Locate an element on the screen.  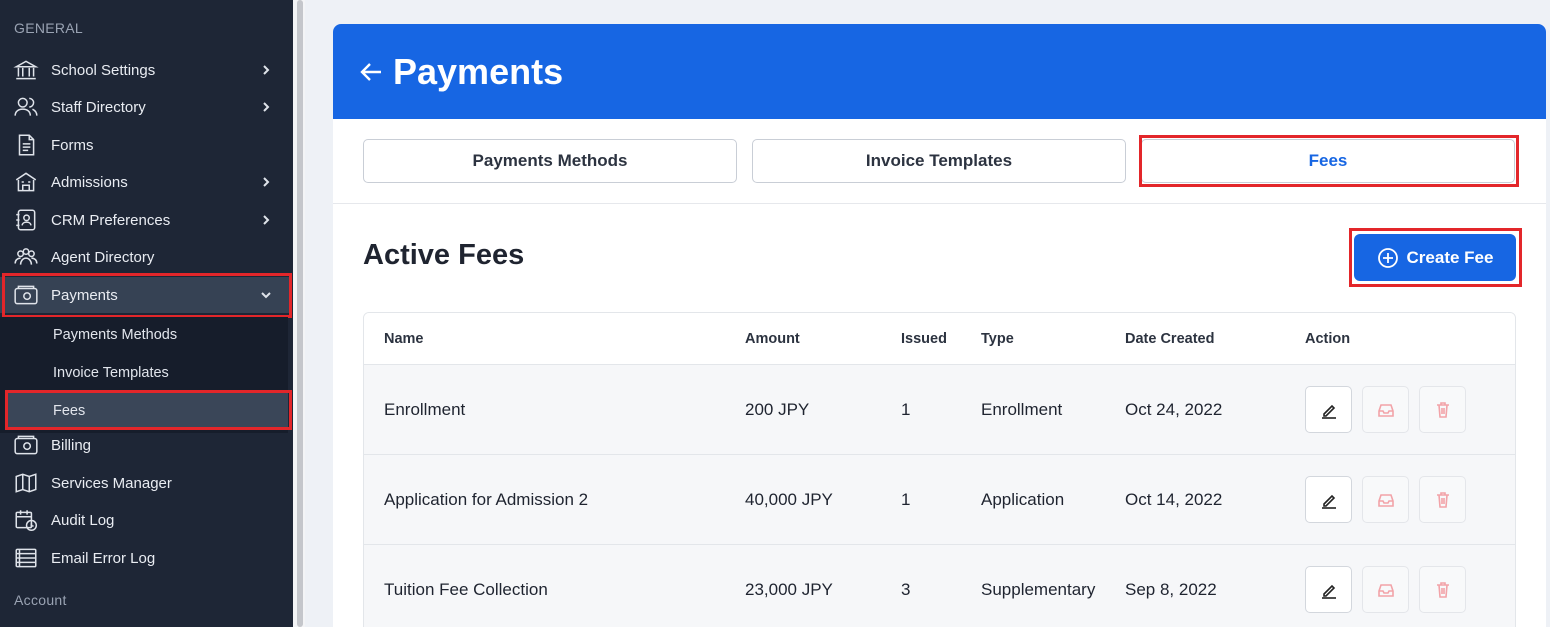
contact-book-icon is located at coordinates (26, 220).